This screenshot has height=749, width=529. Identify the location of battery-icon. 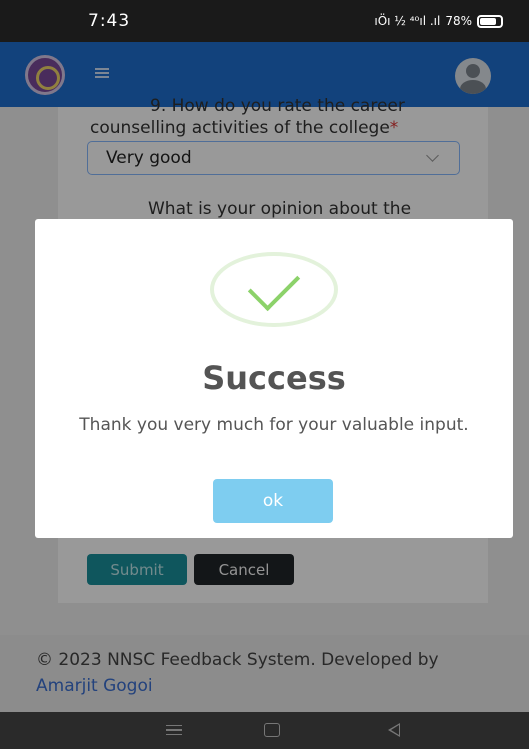
(490, 21).